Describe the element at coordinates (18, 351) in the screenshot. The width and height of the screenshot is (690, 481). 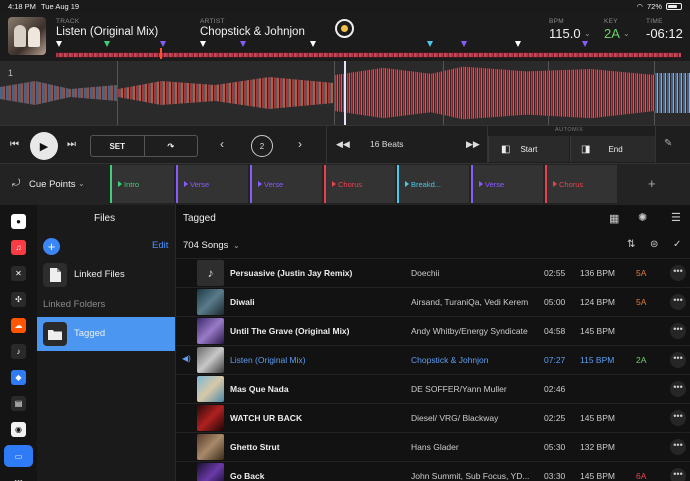
I see `beatsource-icon: ♪` at that location.